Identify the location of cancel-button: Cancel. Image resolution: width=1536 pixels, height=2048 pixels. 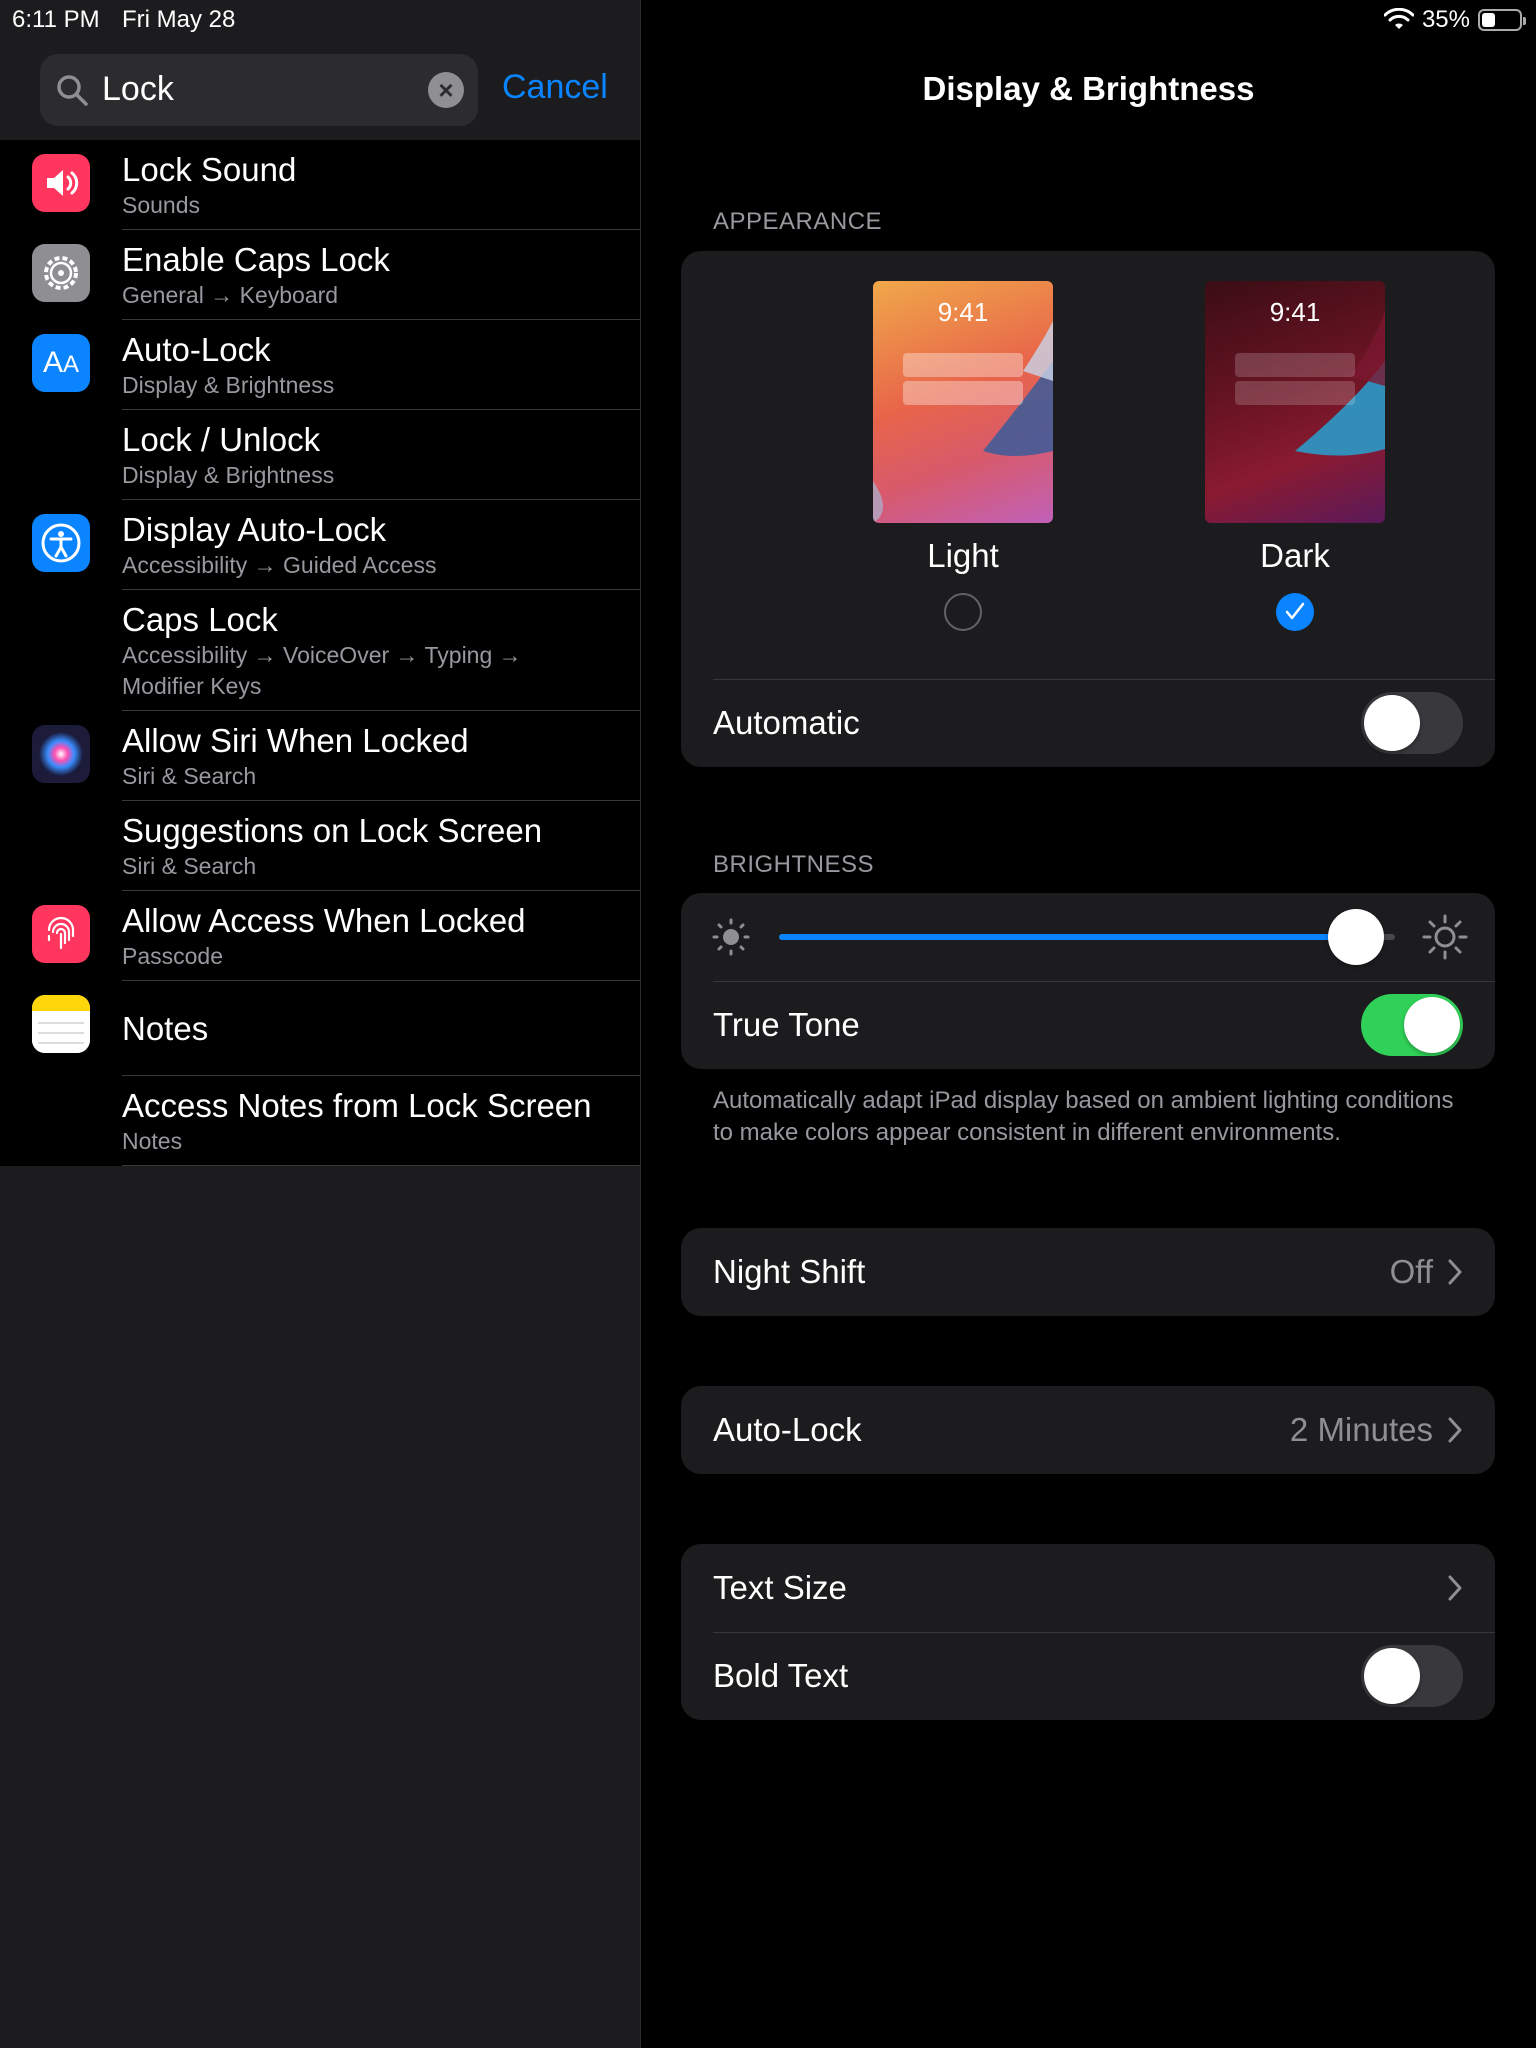
(555, 87).